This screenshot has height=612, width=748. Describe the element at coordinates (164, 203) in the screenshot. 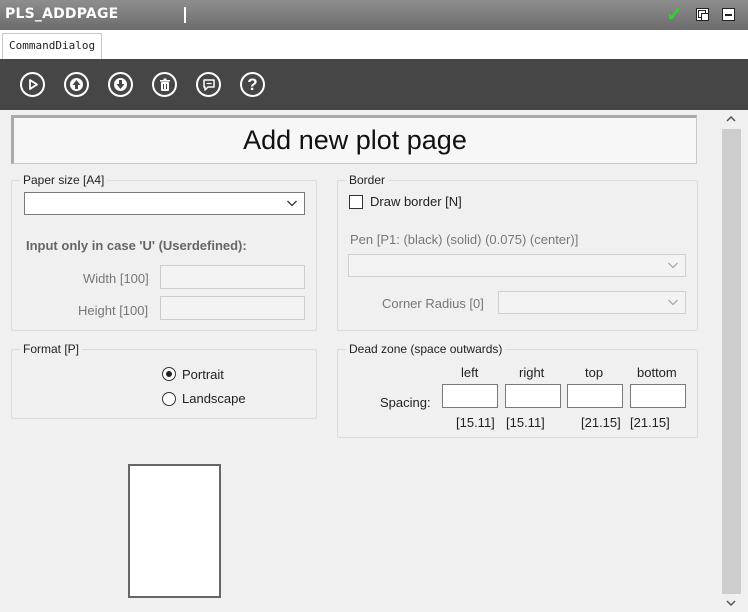

I see `paper-size-select` at that location.